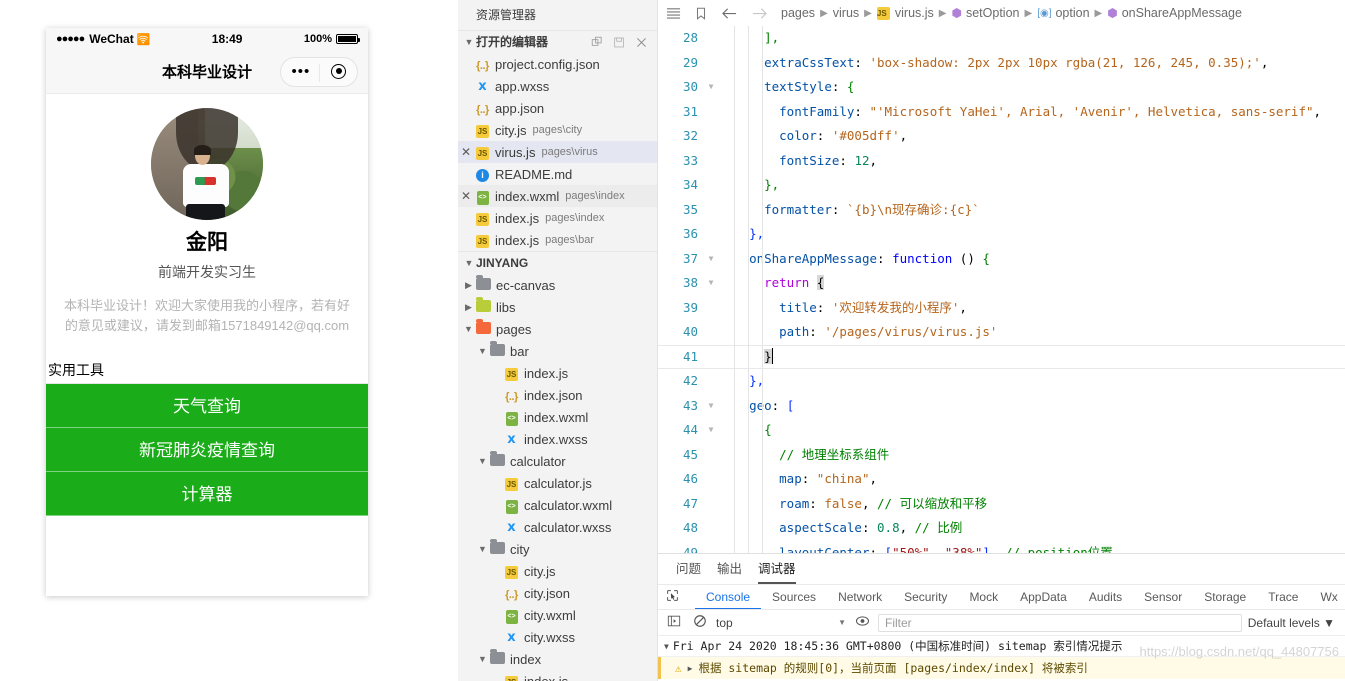 Image resolution: width=1345 pixels, height=681 pixels. I want to click on devtools-tab: Trace, so click(1283, 597).